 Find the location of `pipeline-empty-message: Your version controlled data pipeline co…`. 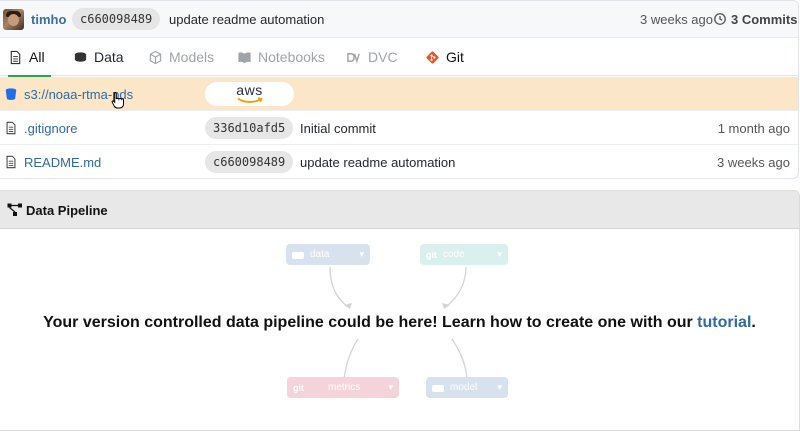

pipeline-empty-message: Your version controlled data pipeline co… is located at coordinates (399, 323).